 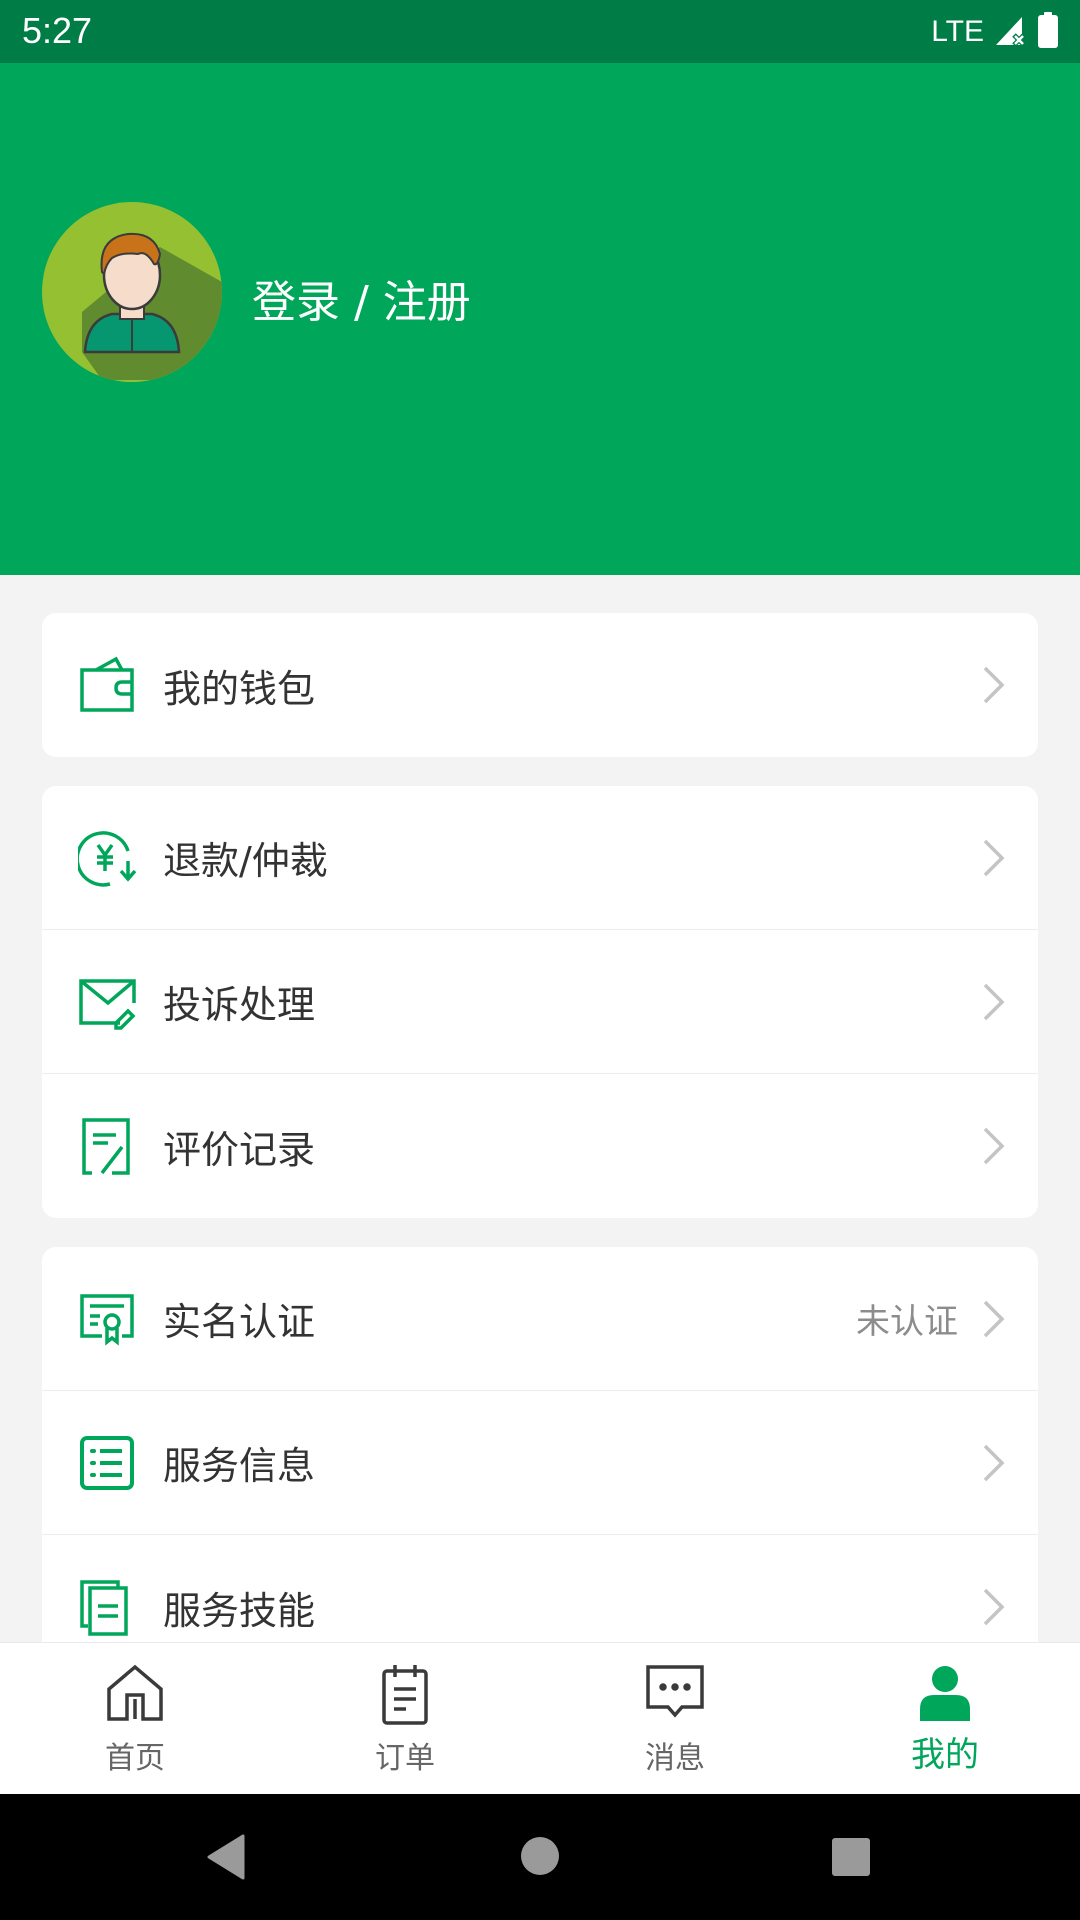 I want to click on menu-item-review: 评价记录, so click(x=540, y=1146).